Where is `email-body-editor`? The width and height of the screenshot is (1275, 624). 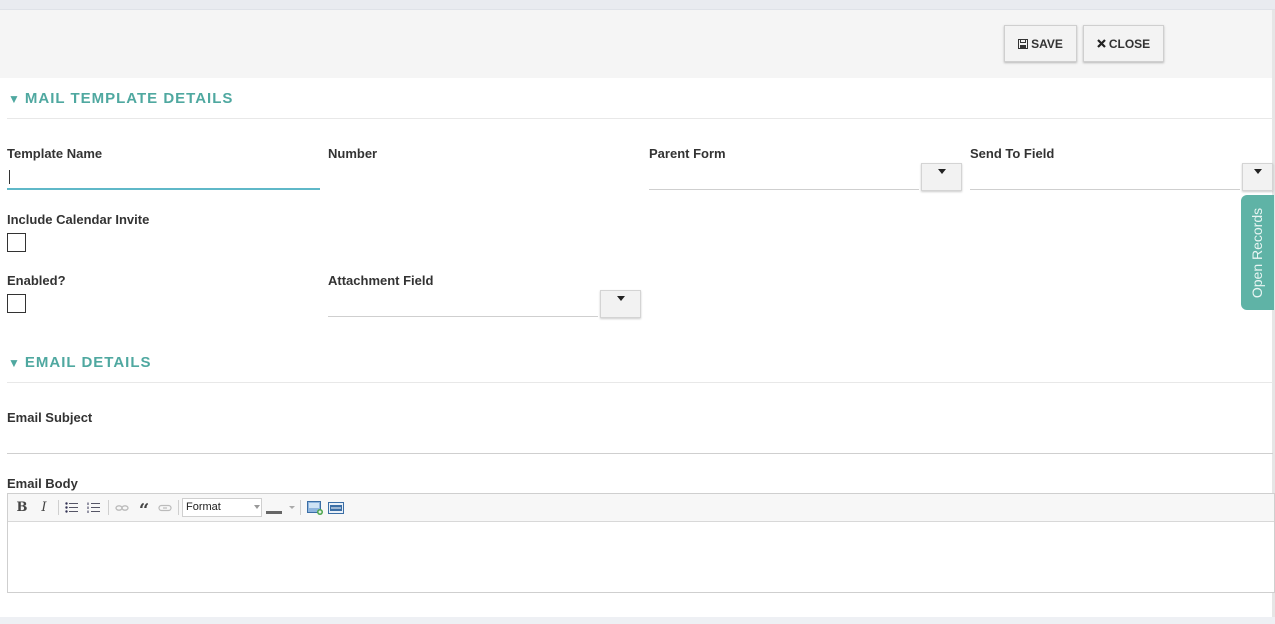 email-body-editor is located at coordinates (641, 557).